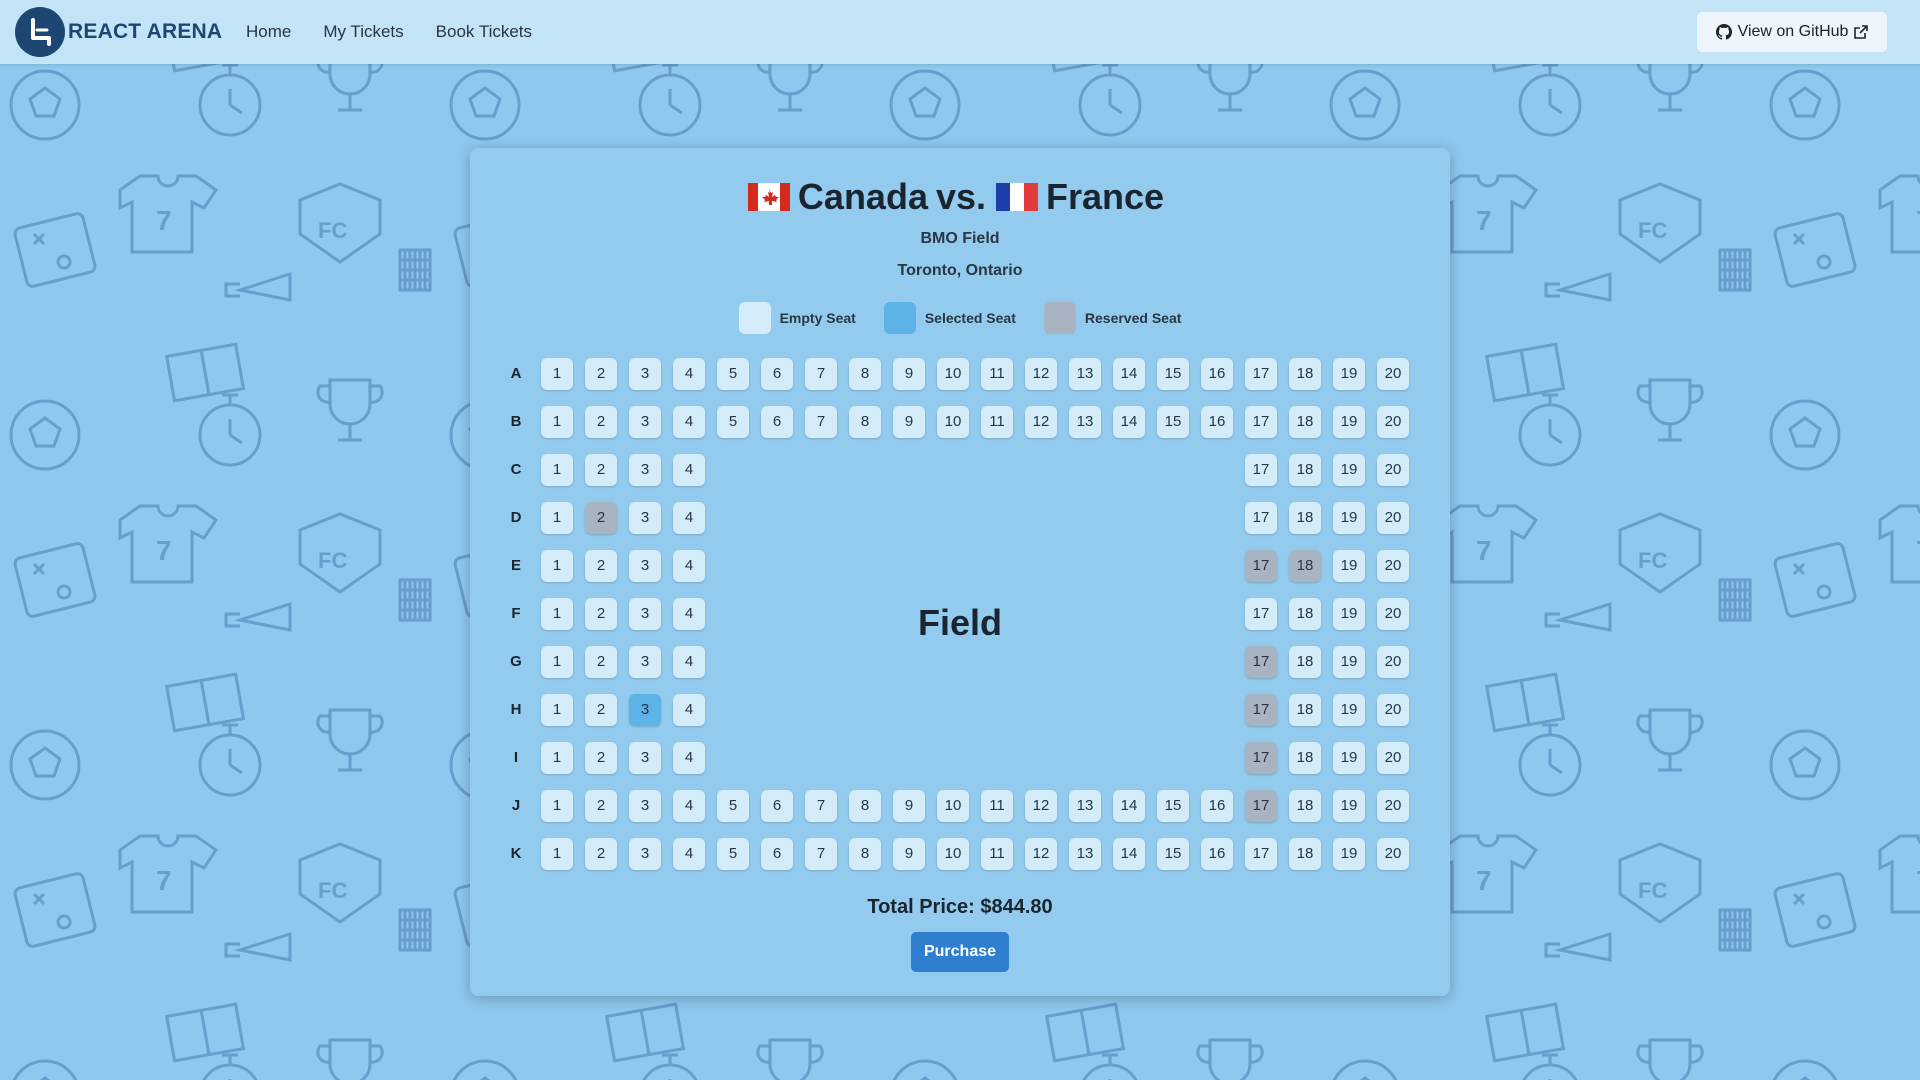 The width and height of the screenshot is (1920, 1080). Describe the element at coordinates (1085, 806) in the screenshot. I see `seat-J13: 13` at that location.